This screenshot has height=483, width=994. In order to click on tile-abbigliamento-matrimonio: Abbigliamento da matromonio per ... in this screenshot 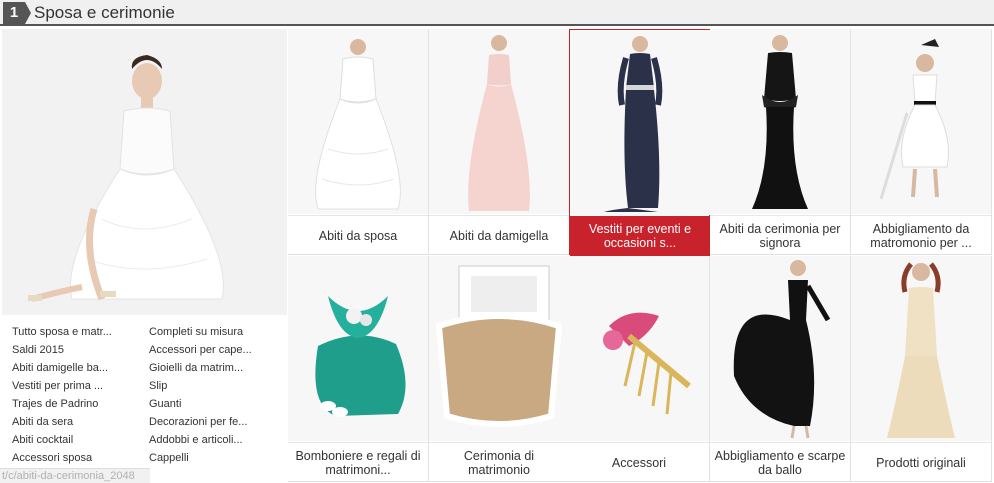, I will do `click(921, 142)`.